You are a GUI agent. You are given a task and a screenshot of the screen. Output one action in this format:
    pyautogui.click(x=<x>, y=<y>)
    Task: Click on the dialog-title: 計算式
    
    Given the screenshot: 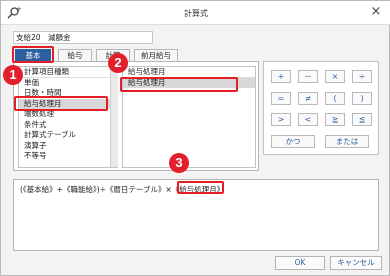 What is the action you would take?
    pyautogui.click(x=196, y=13)
    